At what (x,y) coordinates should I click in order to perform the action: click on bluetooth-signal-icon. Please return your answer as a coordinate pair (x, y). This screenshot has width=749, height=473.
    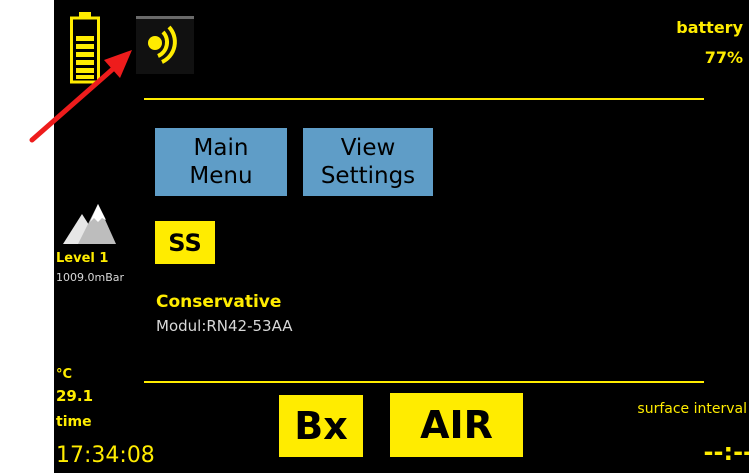
    Looking at the image, I should click on (165, 45).